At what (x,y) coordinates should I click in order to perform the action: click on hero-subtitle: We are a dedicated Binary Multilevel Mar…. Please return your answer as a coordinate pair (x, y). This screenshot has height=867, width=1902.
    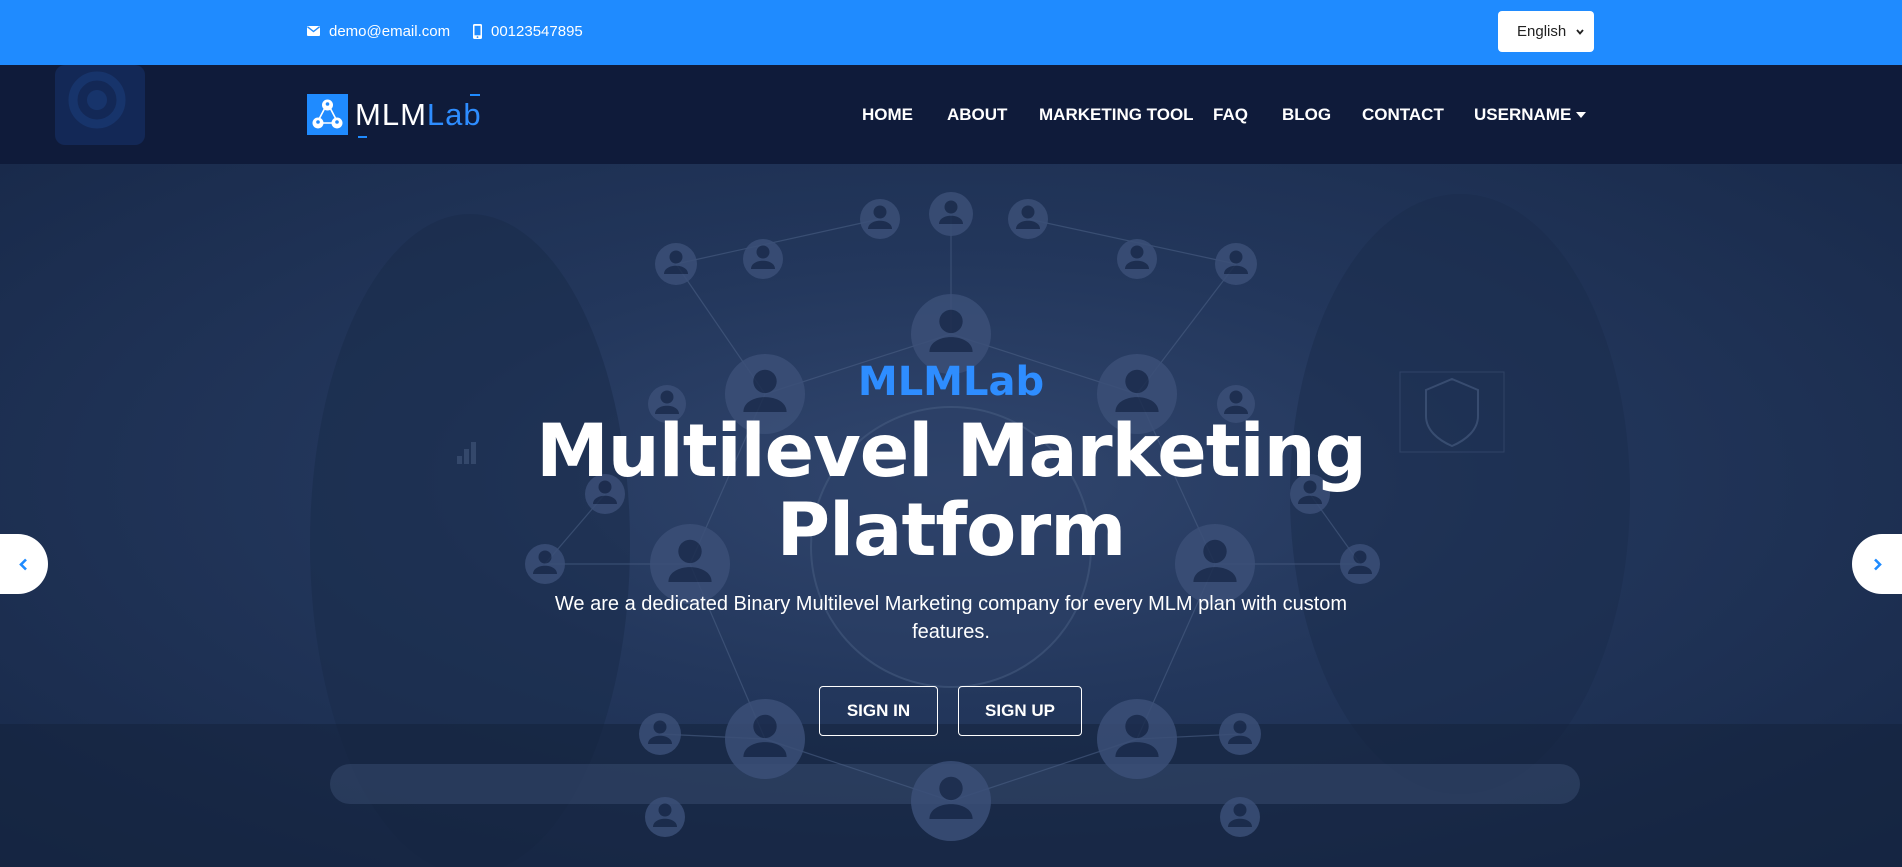
    Looking at the image, I should click on (951, 618).